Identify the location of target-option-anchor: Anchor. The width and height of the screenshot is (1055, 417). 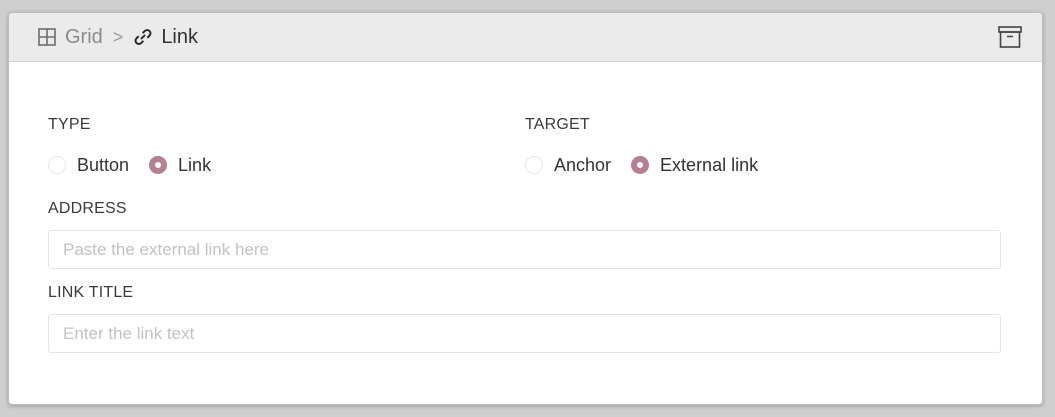
(568, 165).